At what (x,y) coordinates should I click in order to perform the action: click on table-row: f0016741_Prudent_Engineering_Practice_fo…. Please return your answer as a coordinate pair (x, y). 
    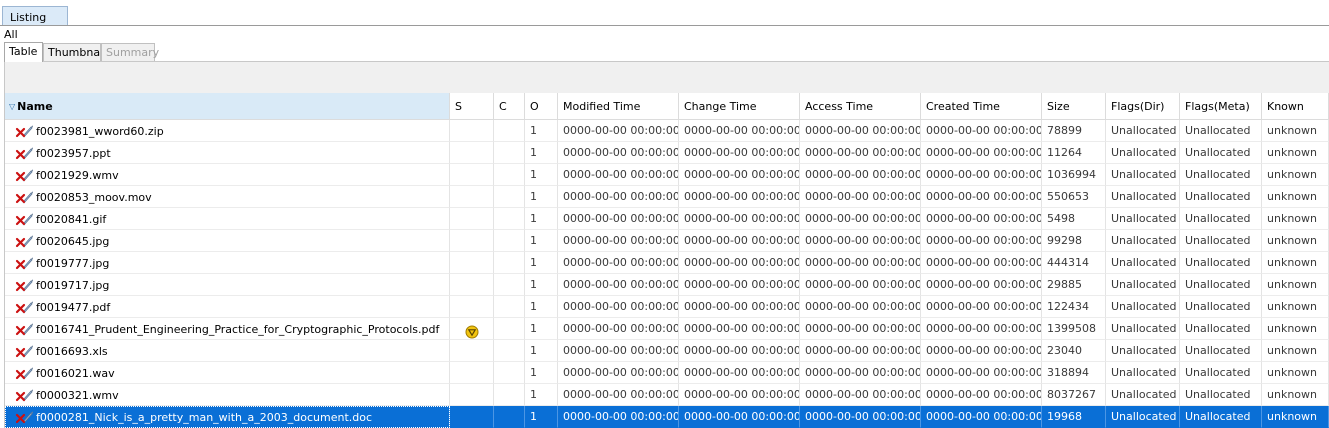
    Looking at the image, I should click on (667, 329).